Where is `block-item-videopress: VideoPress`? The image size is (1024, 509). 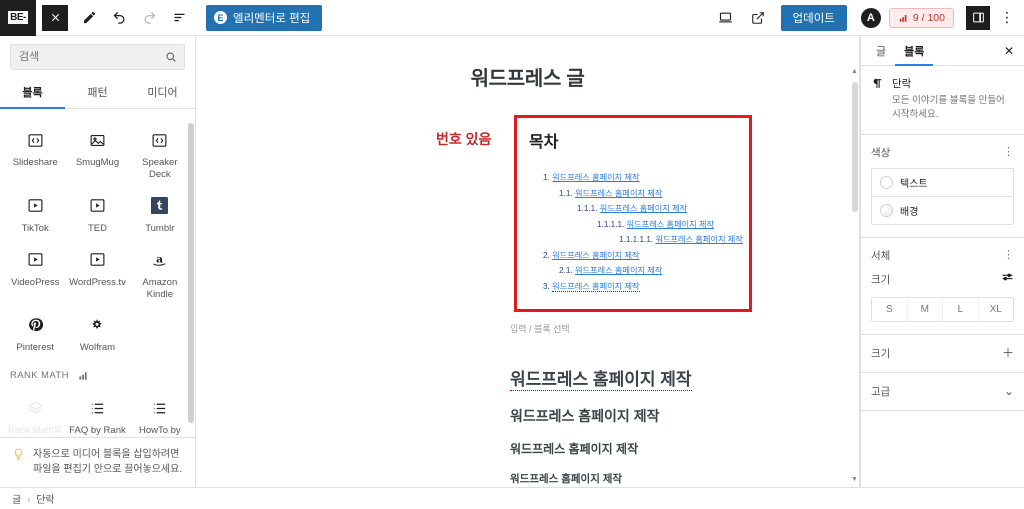
block-item-videopress: VideoPress is located at coordinates (35, 273).